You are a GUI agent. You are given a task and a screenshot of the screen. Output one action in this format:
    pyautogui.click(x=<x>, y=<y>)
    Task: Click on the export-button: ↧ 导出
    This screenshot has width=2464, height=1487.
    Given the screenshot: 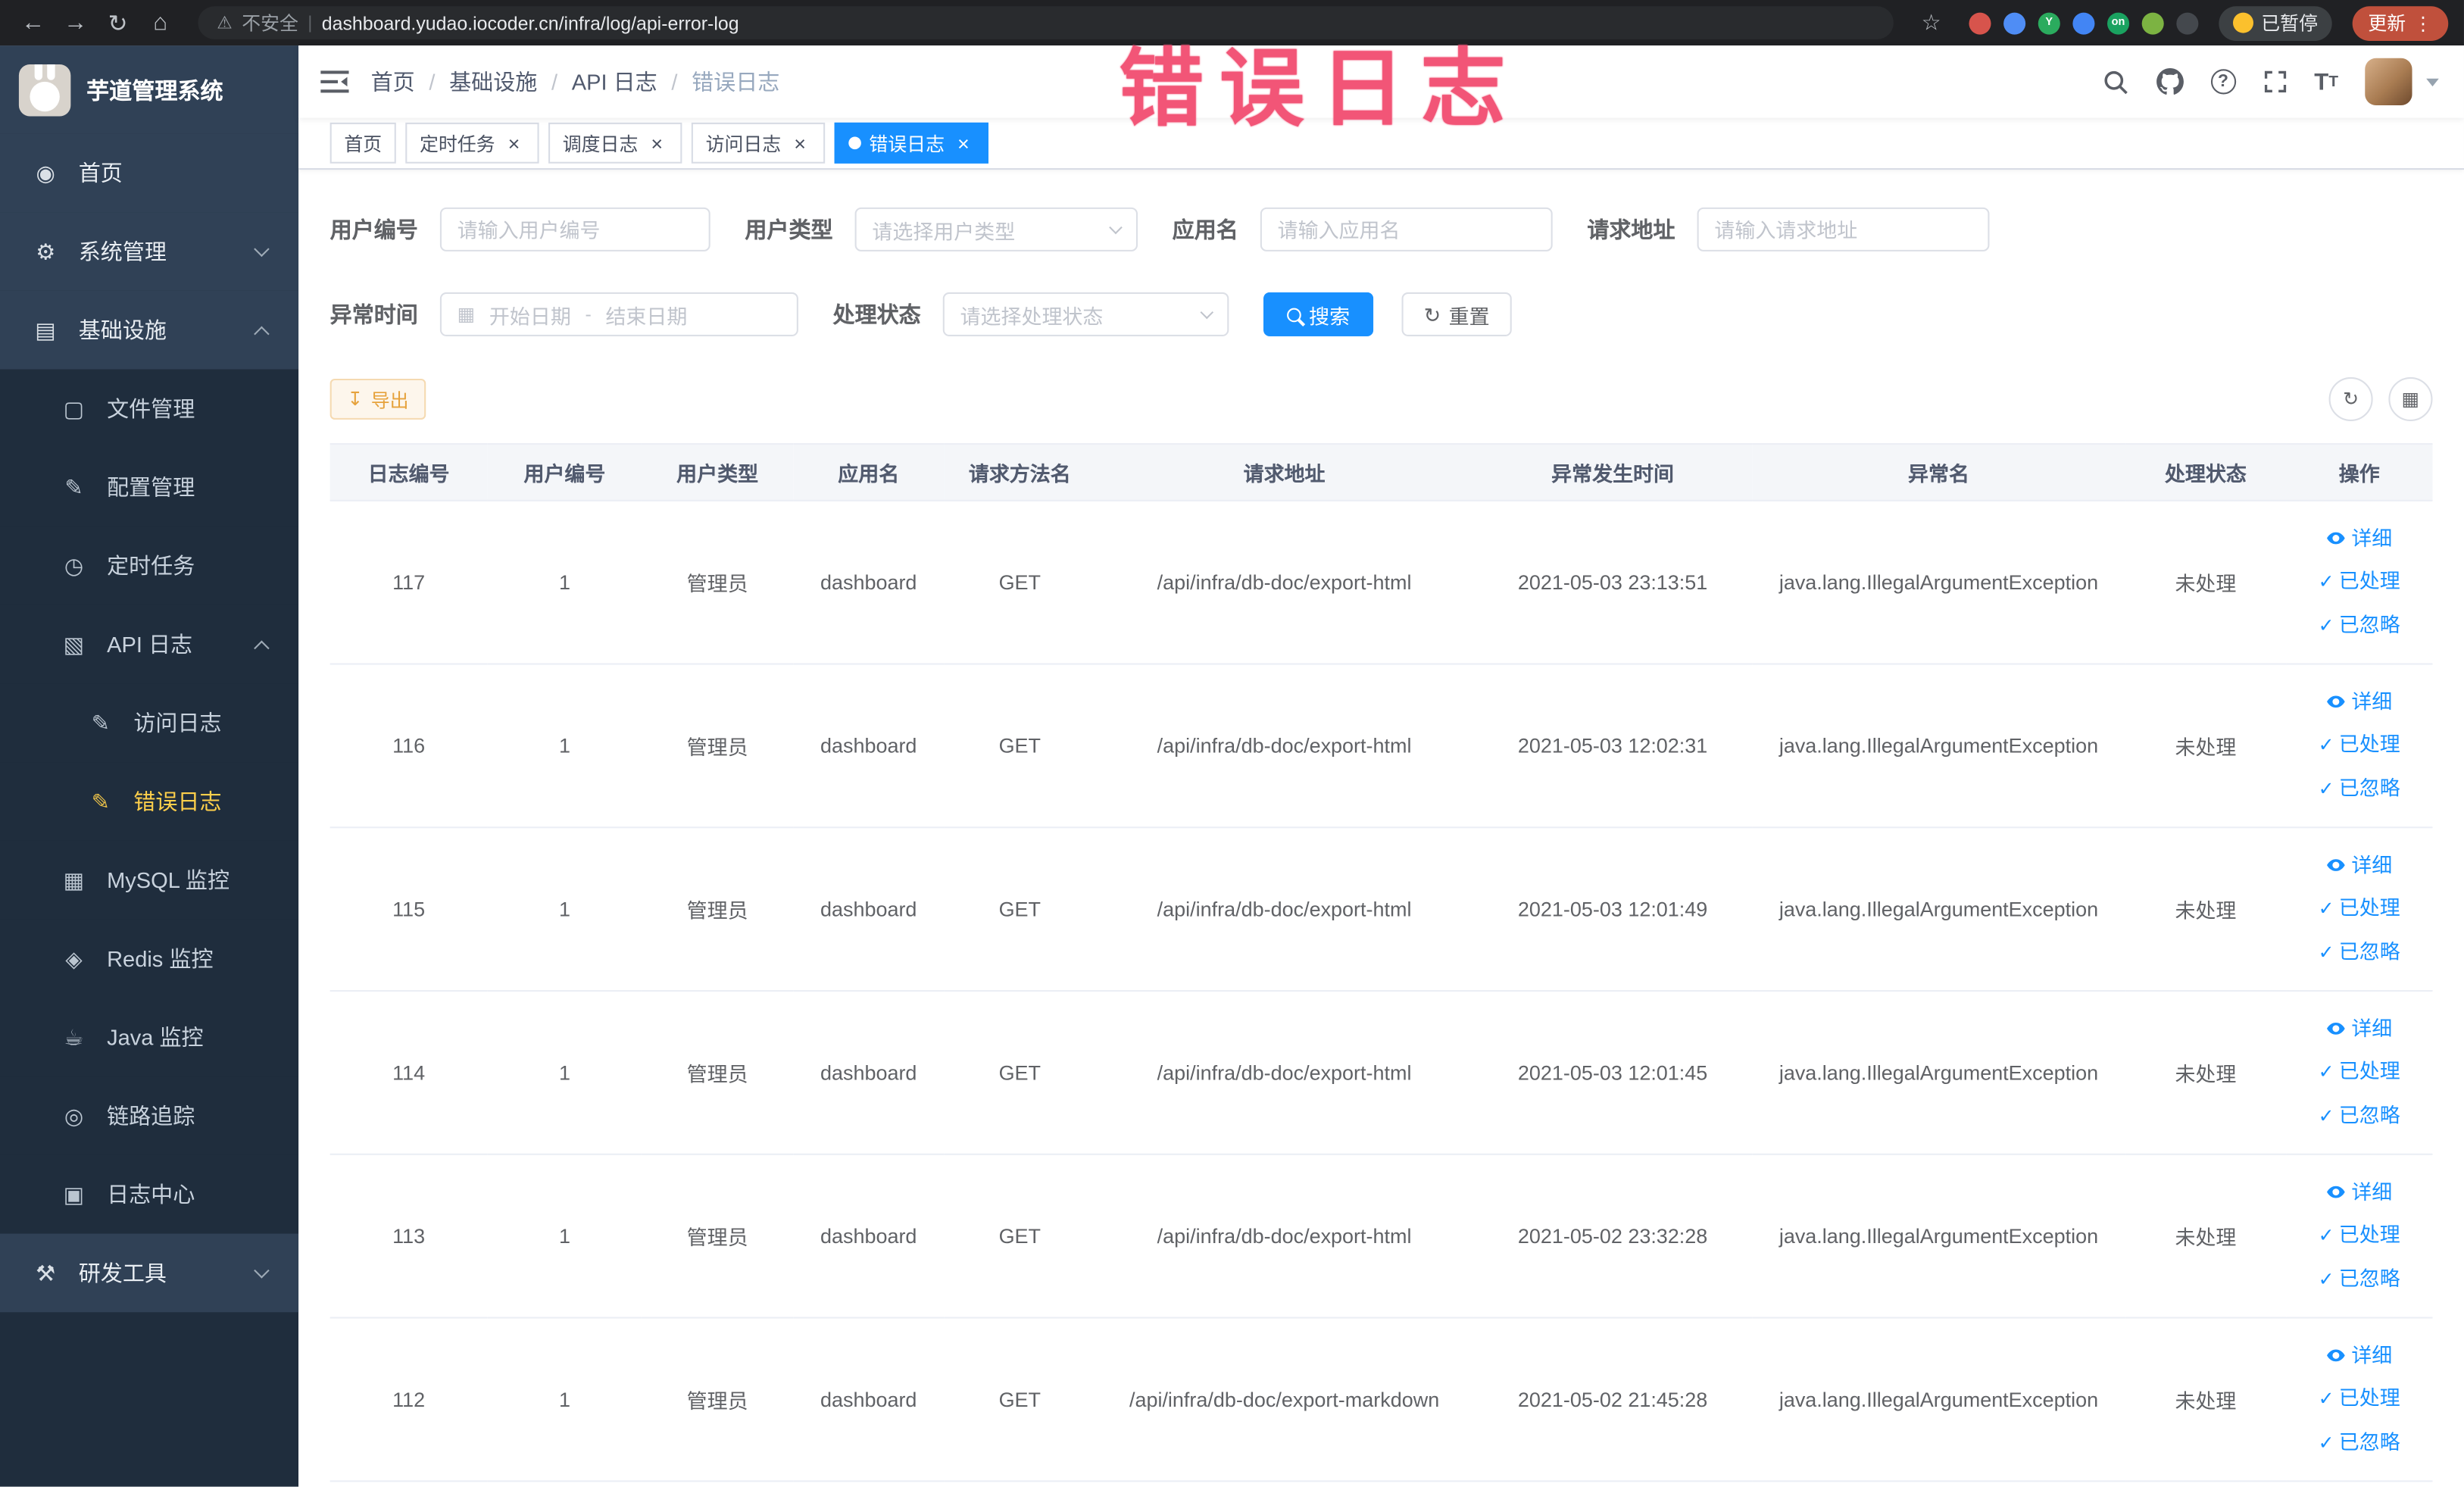 What is the action you would take?
    pyautogui.click(x=377, y=399)
    